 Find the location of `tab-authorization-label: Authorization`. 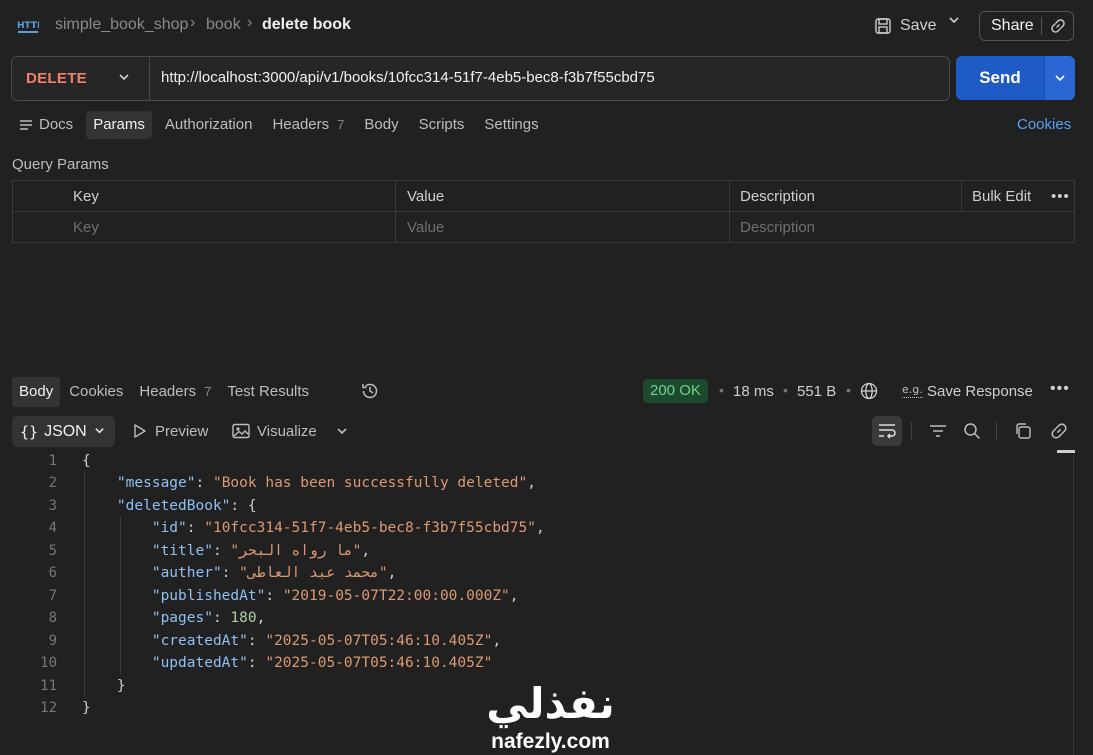

tab-authorization-label: Authorization is located at coordinates (208, 124).